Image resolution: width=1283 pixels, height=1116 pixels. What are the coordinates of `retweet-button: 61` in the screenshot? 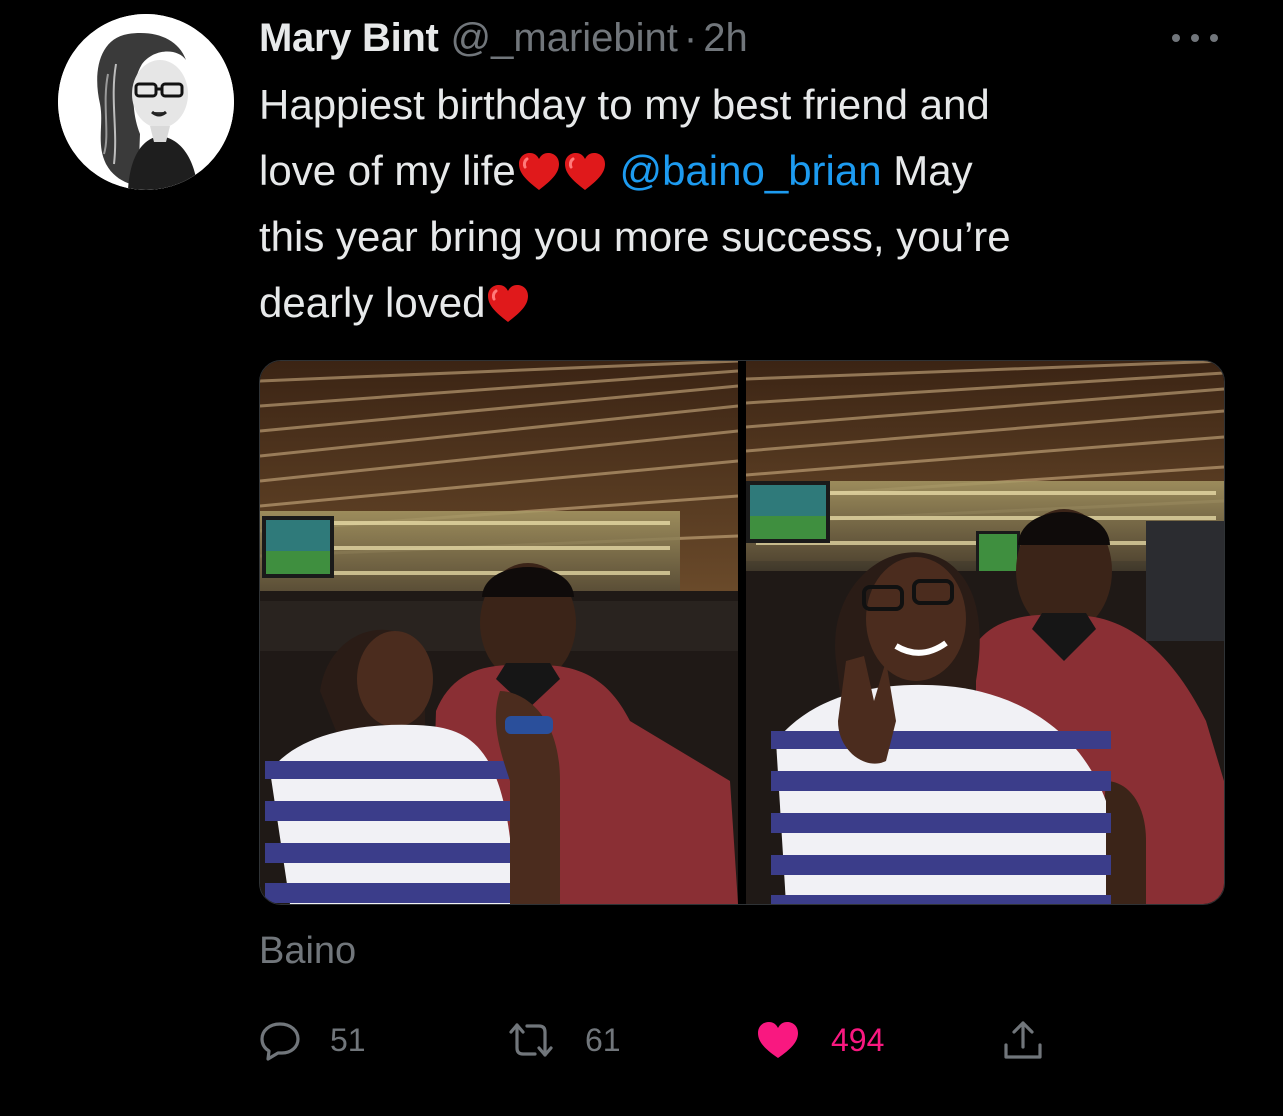 It's located at (563, 1040).